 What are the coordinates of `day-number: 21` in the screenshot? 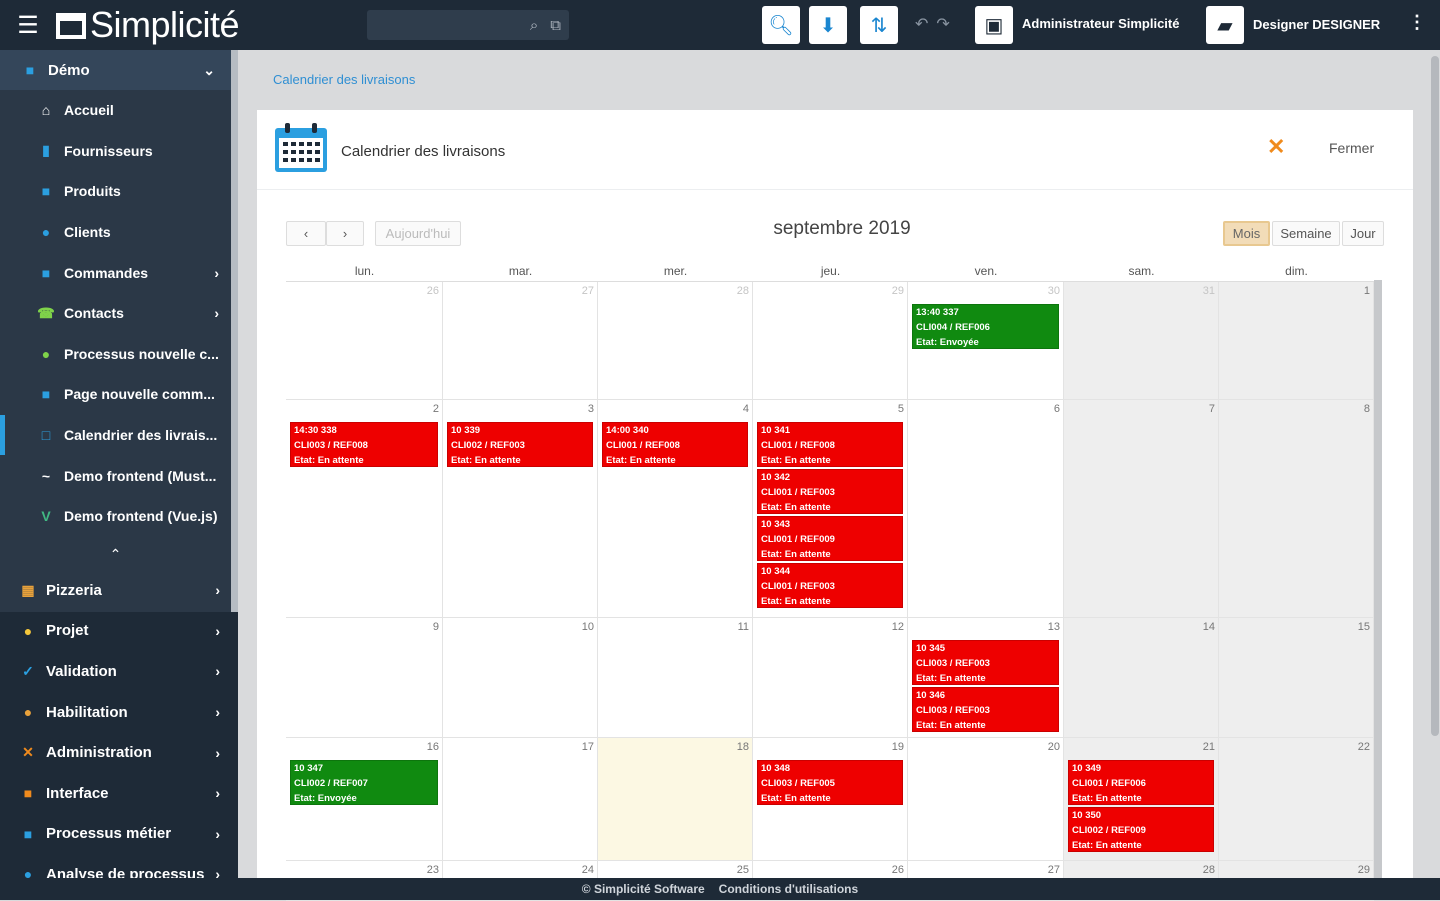 It's located at (1209, 747).